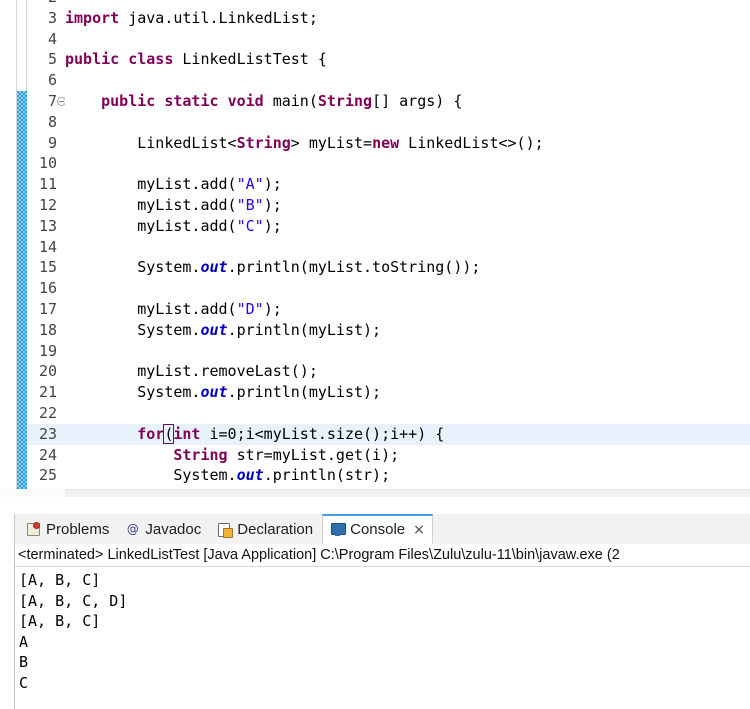 The width and height of the screenshot is (750, 709). What do you see at coordinates (47, 205) in the screenshot?
I see `line-number: 12` at bounding box center [47, 205].